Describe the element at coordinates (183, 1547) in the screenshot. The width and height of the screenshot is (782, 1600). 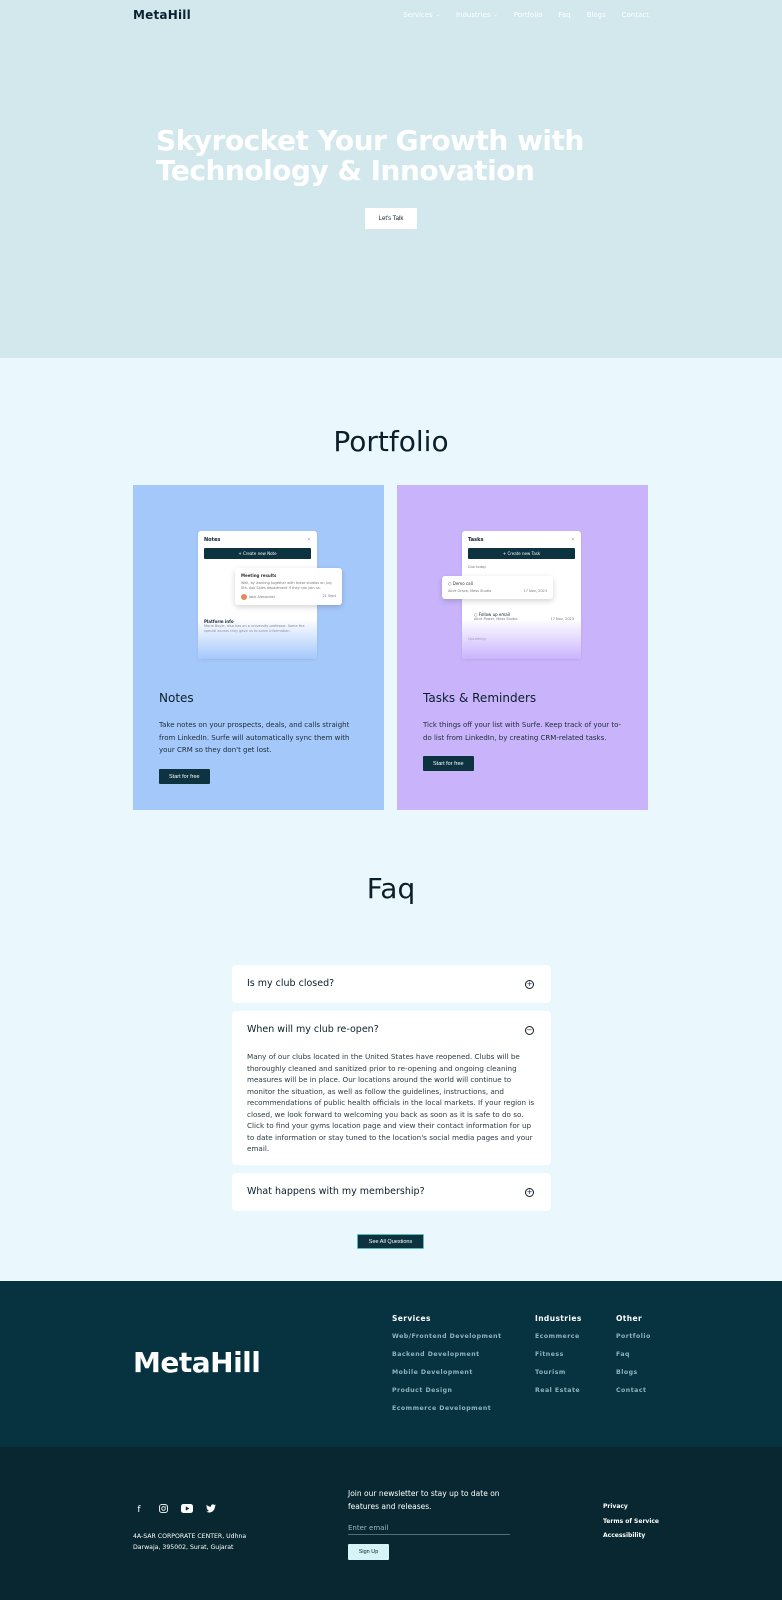
I see `address-line: Darwaja, 395002, Surat, Gujarat` at that location.